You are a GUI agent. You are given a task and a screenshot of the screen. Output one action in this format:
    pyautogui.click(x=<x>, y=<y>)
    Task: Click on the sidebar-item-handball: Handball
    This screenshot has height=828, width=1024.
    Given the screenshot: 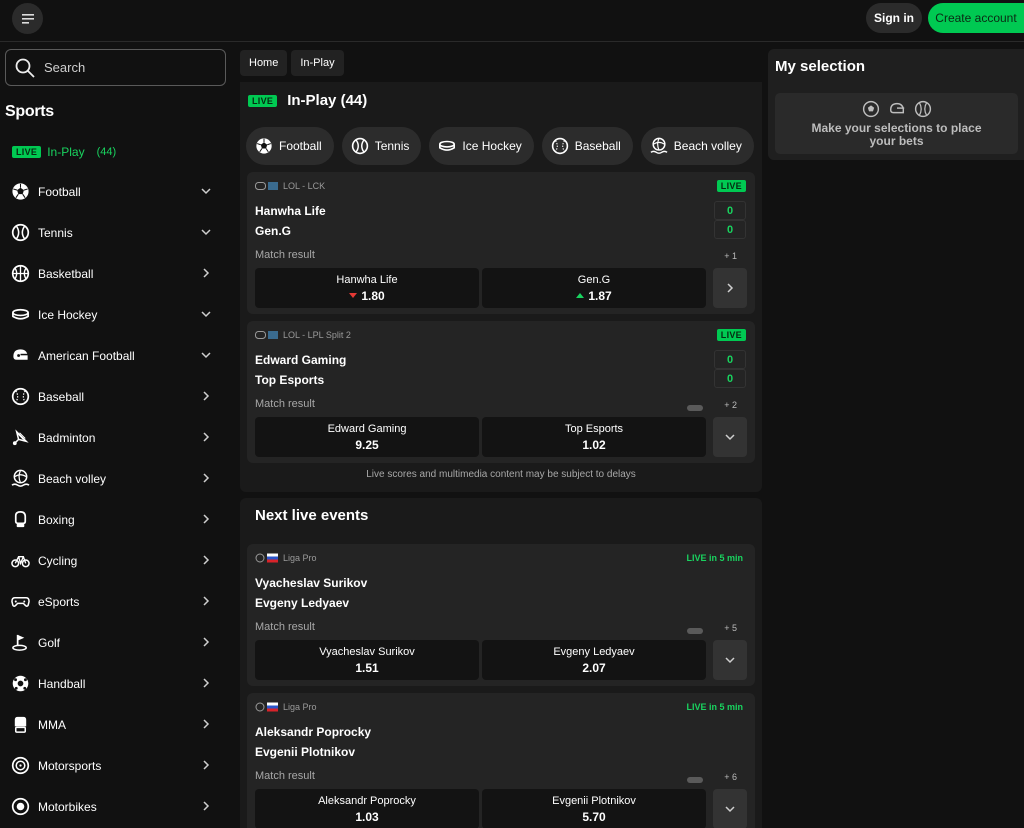 What is the action you would take?
    pyautogui.click(x=116, y=683)
    